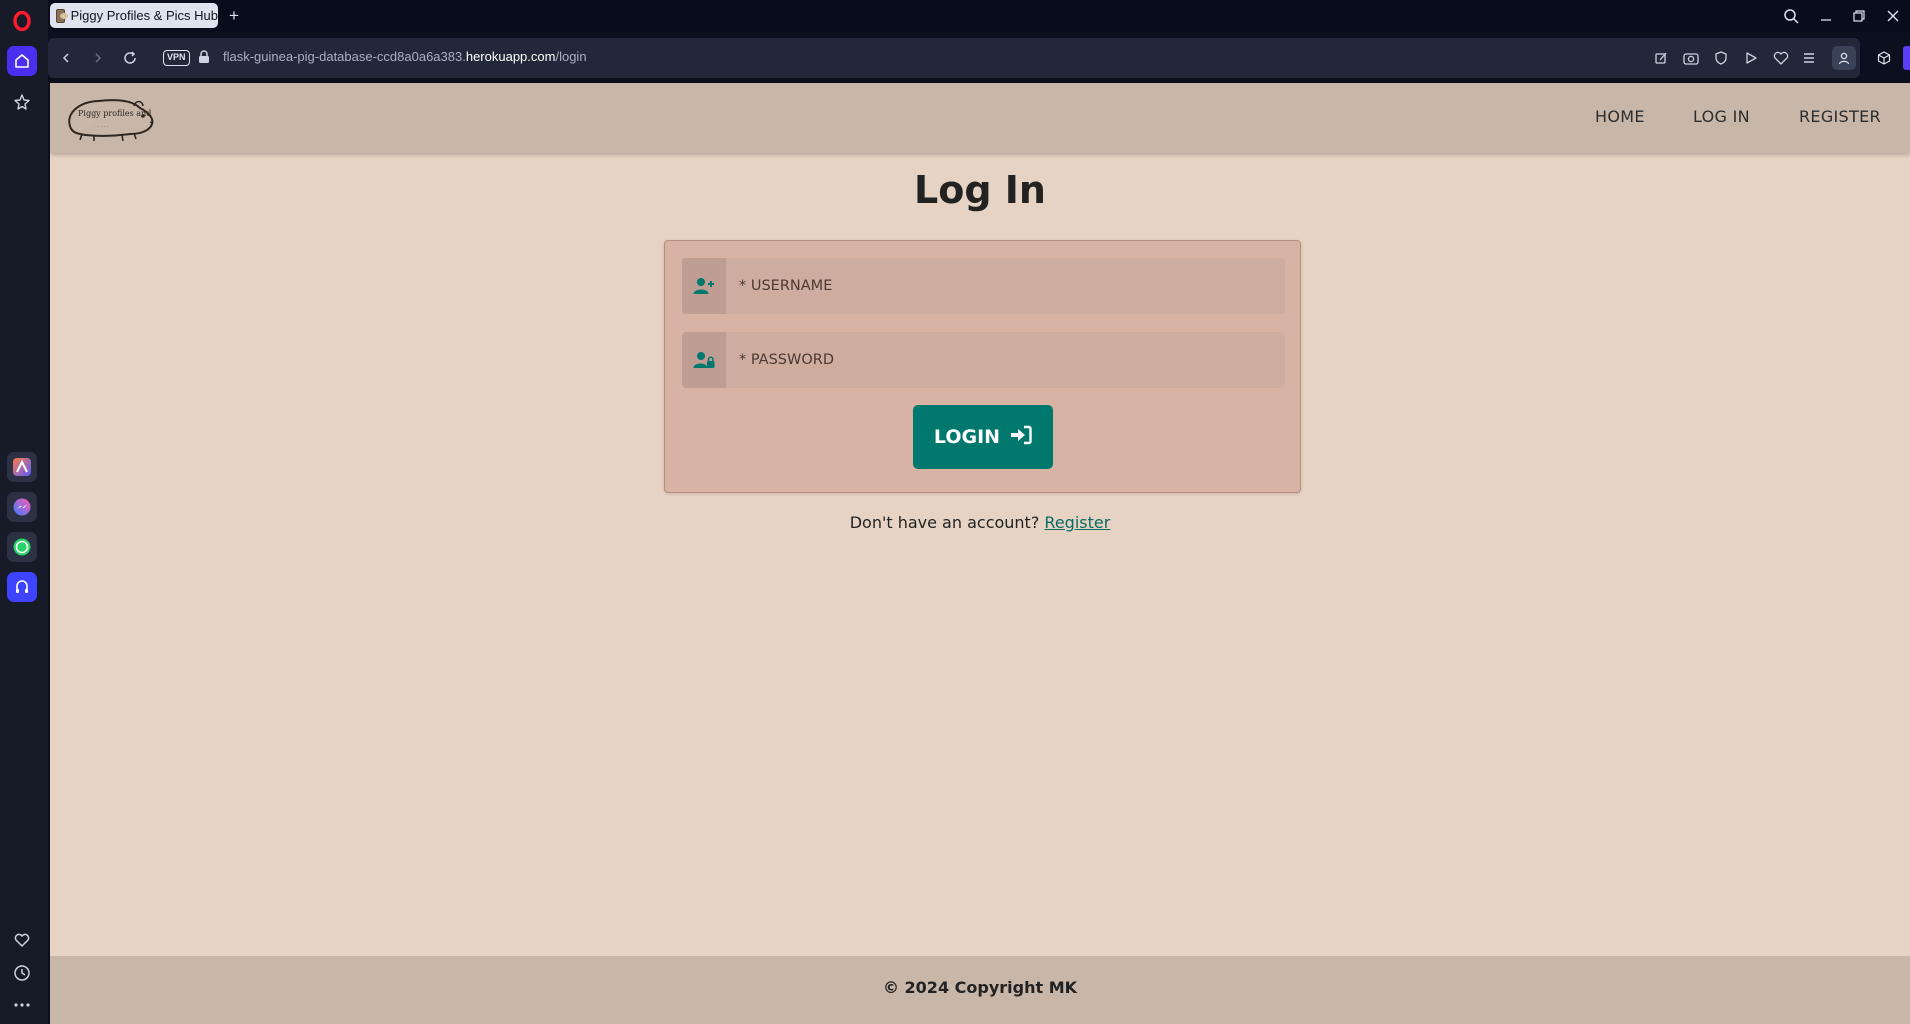  What do you see at coordinates (22, 547) in the screenshot?
I see `whatsapp-icon` at bounding box center [22, 547].